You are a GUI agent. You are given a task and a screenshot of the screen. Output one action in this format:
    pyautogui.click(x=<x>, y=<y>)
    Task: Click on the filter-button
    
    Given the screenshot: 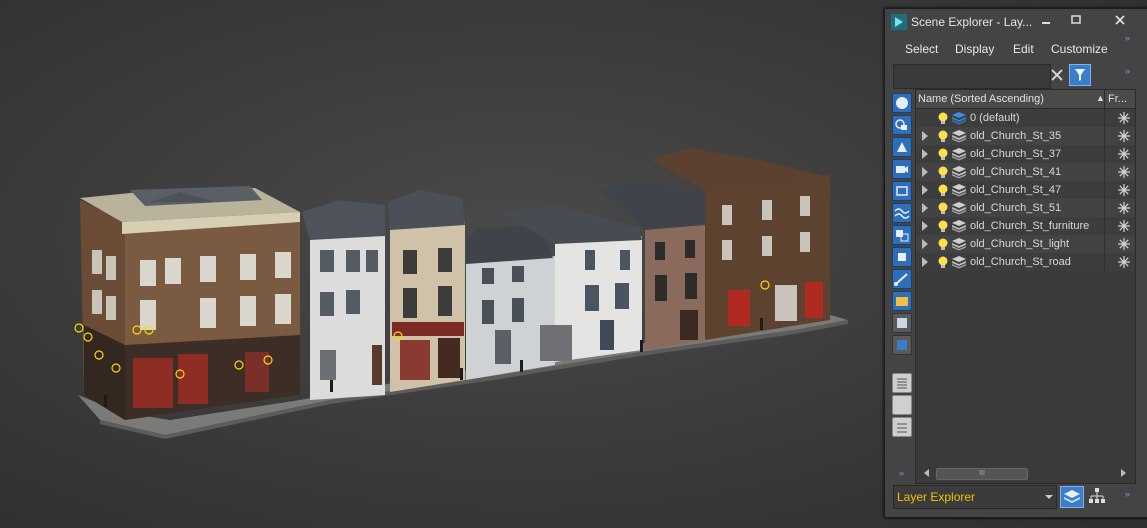 What is the action you would take?
    pyautogui.click(x=1080, y=75)
    